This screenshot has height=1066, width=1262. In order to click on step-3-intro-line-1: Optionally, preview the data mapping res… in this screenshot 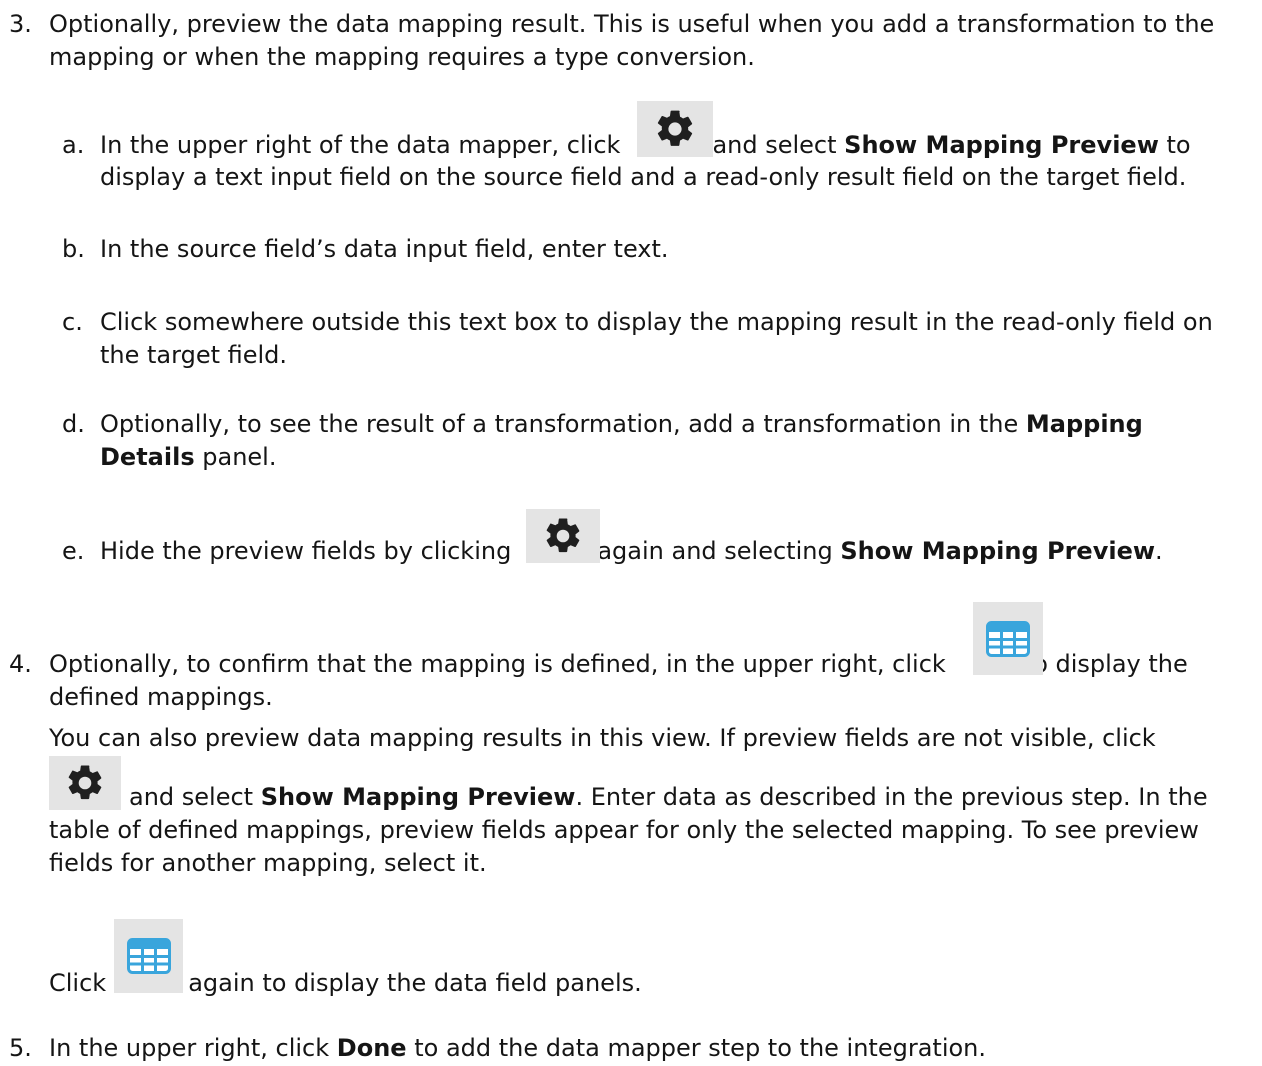, I will do `click(632, 24)`.